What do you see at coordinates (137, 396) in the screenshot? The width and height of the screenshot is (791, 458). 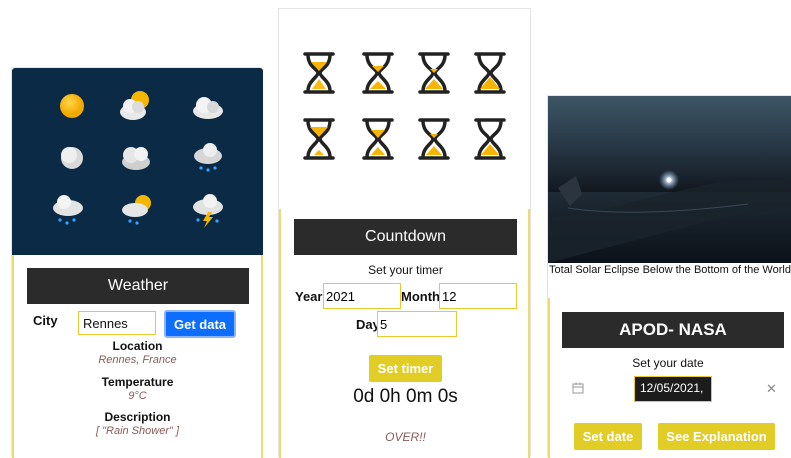 I see `temperature-value: 9°C` at bounding box center [137, 396].